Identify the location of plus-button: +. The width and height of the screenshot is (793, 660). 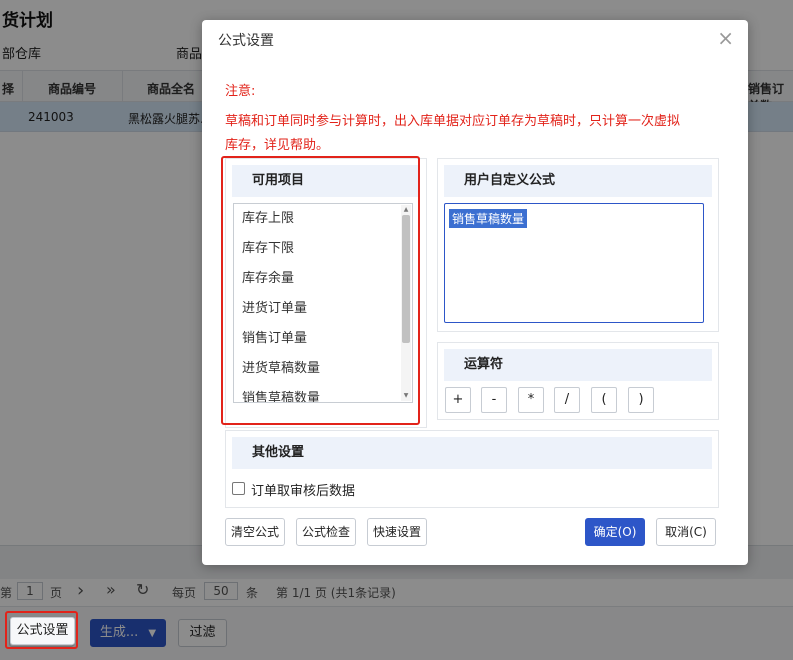
(458, 400).